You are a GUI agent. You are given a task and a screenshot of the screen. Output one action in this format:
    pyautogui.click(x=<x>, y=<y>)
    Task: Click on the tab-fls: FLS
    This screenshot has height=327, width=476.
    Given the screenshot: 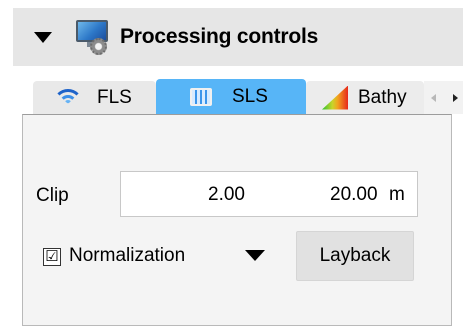 What is the action you would take?
    pyautogui.click(x=94, y=97)
    